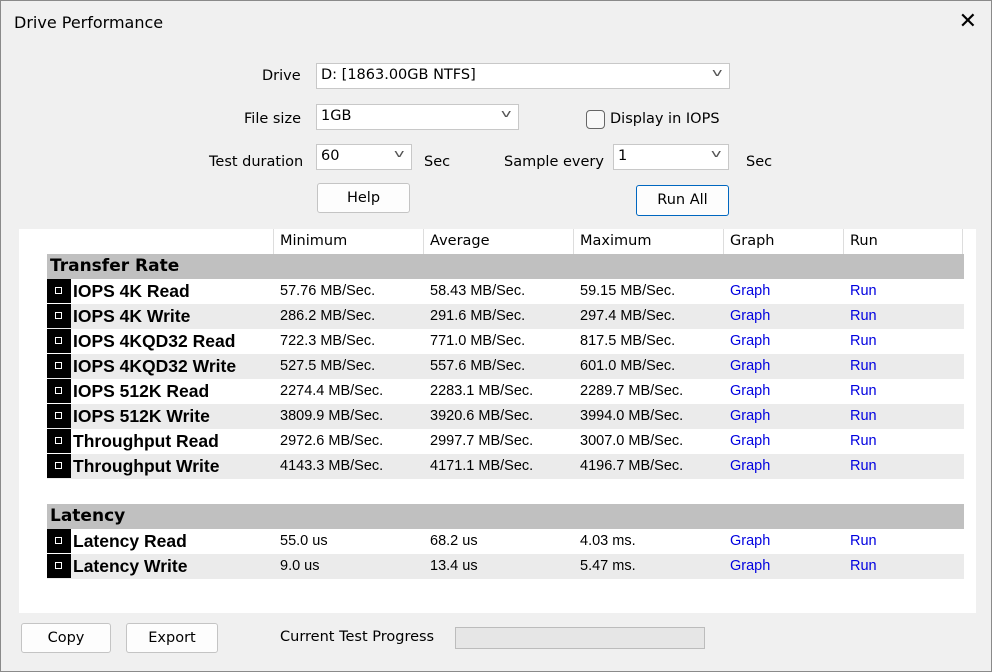  Describe the element at coordinates (256, 162) in the screenshot. I see `test-duration-label: Test duration` at that location.